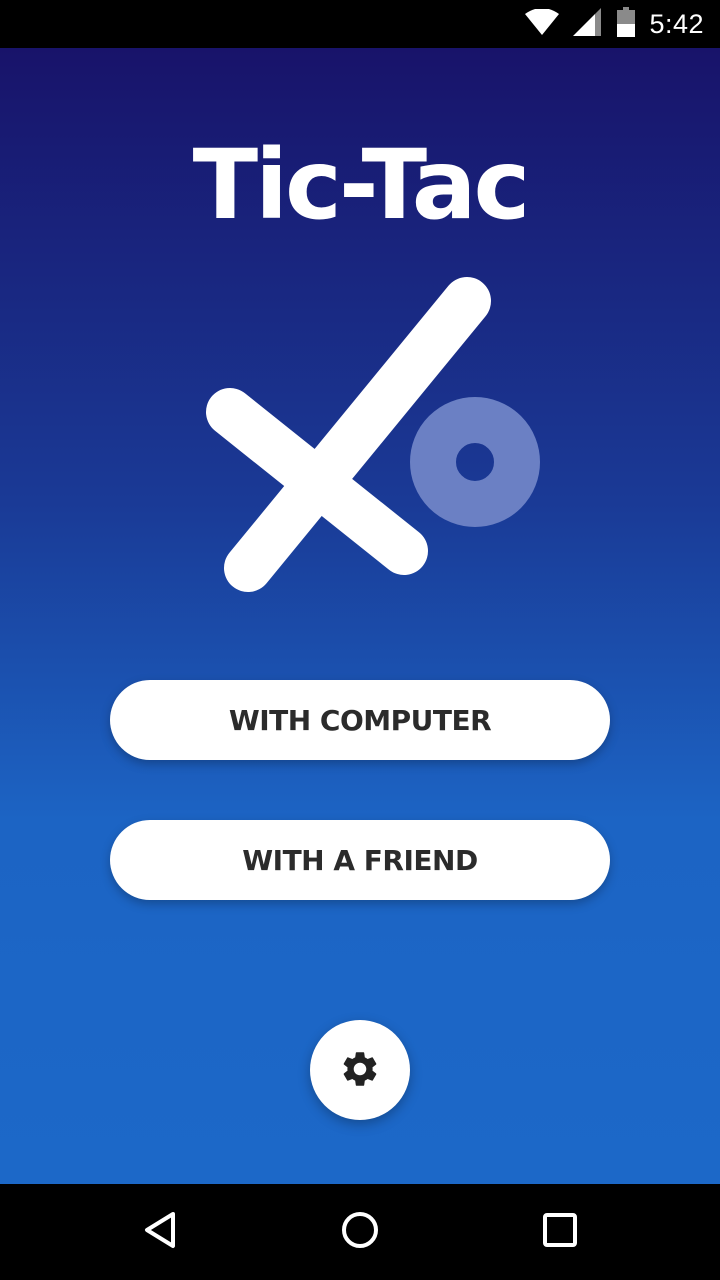 Image resolution: width=720 pixels, height=1280 pixels. Describe the element at coordinates (626, 24) in the screenshot. I see `battery-icon` at that location.